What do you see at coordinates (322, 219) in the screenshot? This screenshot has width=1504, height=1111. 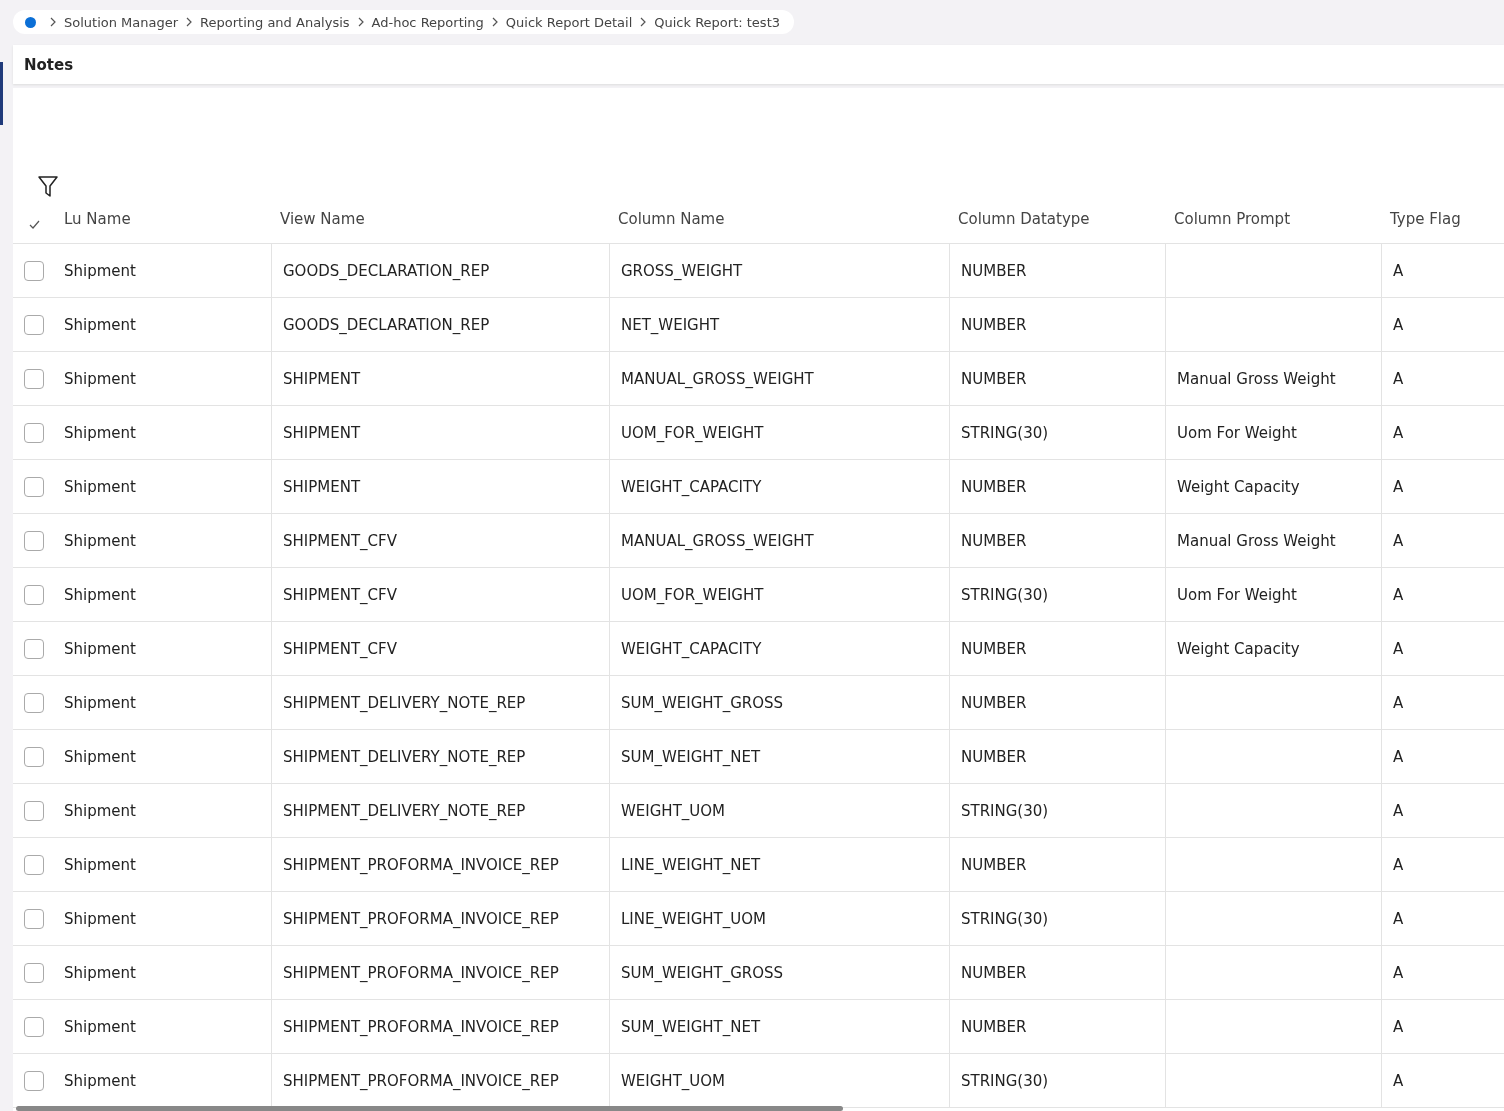 I see `column-header: View Name` at bounding box center [322, 219].